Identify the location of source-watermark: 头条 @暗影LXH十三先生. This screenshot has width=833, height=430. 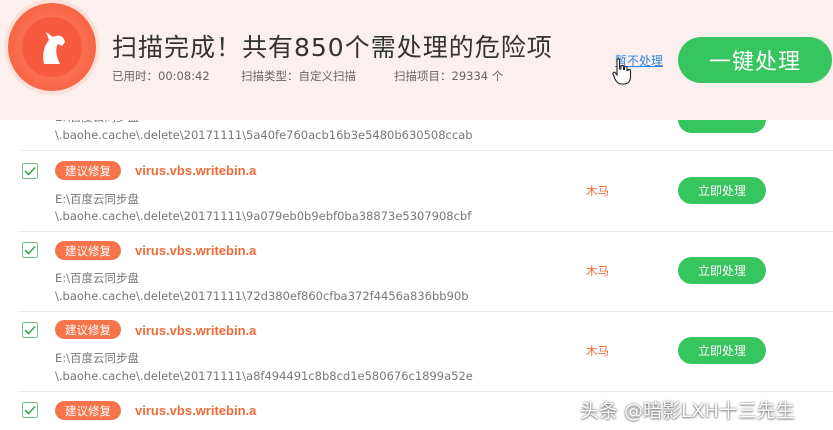
(687, 411).